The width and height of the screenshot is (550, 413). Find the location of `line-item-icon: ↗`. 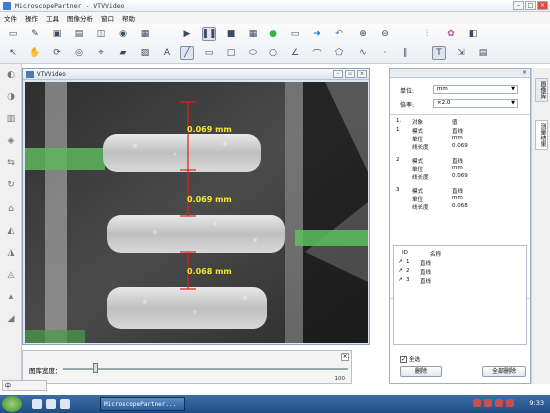

line-item-icon: ↗ is located at coordinates (400, 271).